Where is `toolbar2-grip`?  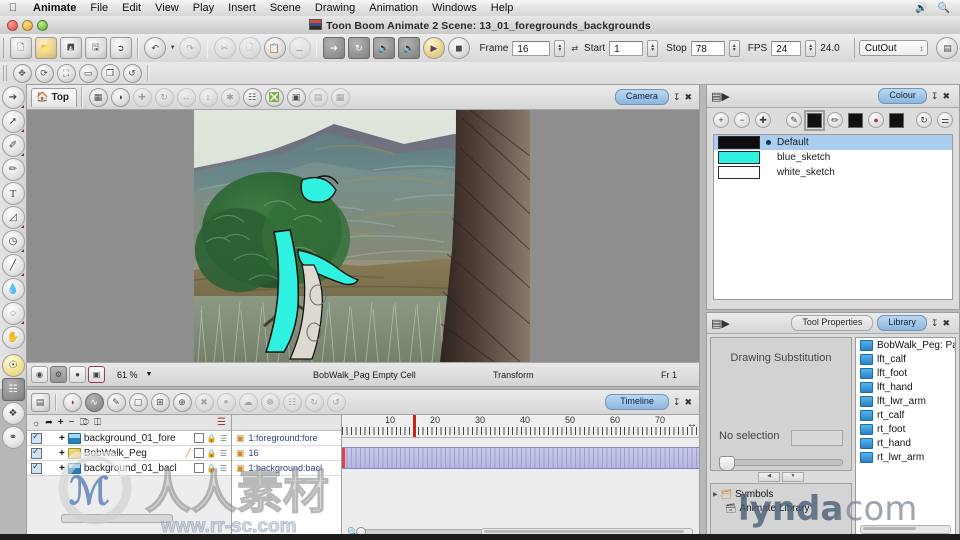
toolbar2-grip is located at coordinates (5, 73).